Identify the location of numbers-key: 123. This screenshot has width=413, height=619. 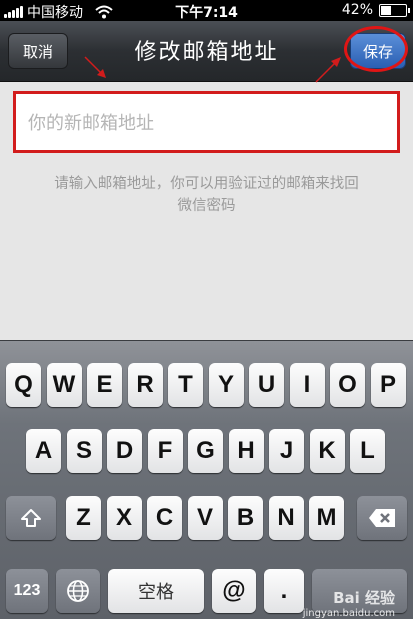
(27, 591).